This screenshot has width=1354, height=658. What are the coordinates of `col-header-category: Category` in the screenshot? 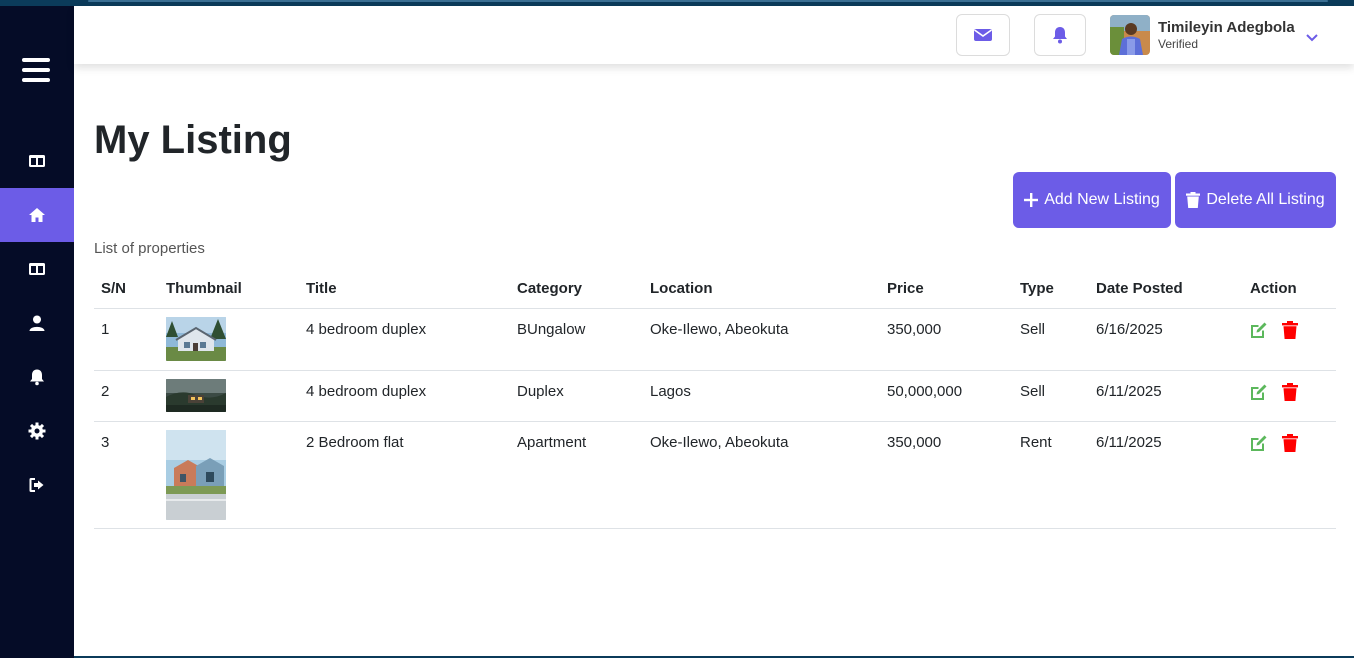 It's located at (550, 288).